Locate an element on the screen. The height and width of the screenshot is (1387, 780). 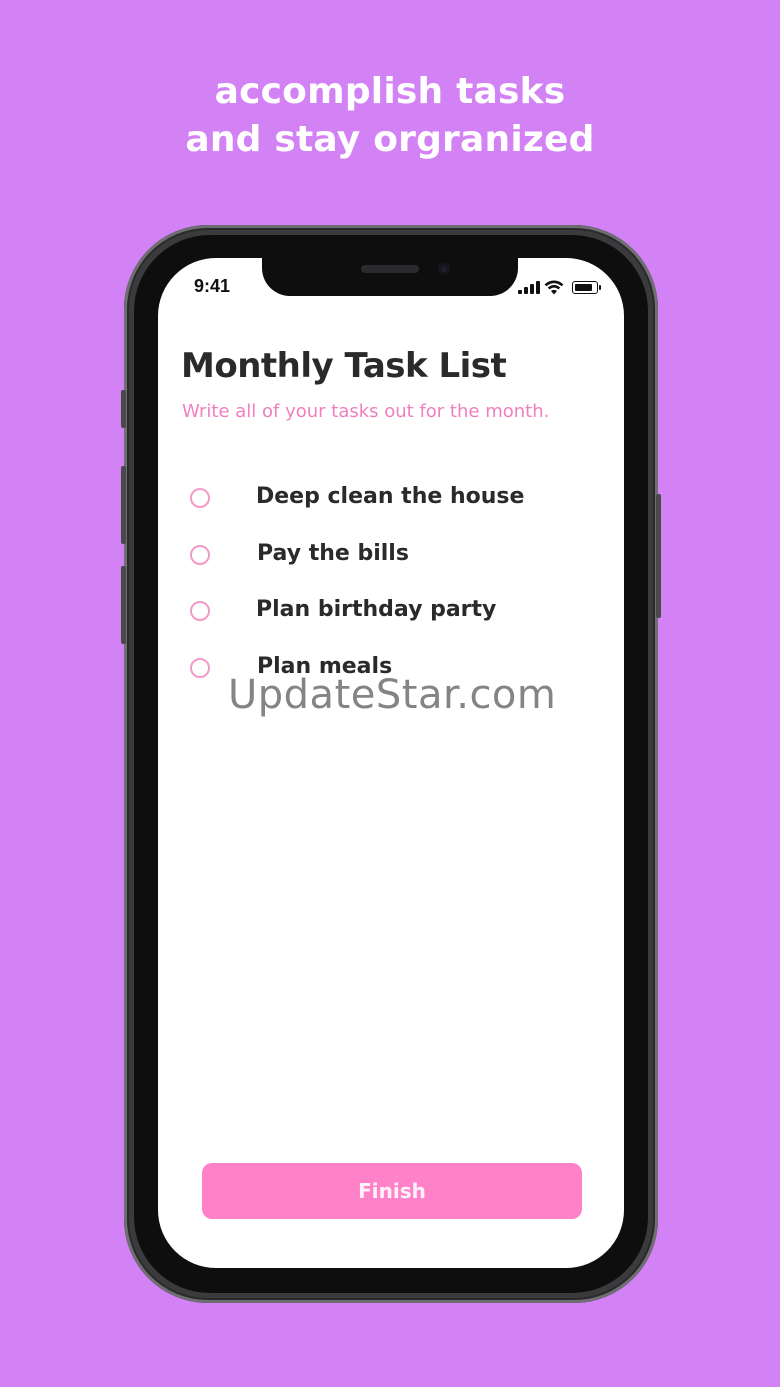
camera-icon is located at coordinates (444, 269).